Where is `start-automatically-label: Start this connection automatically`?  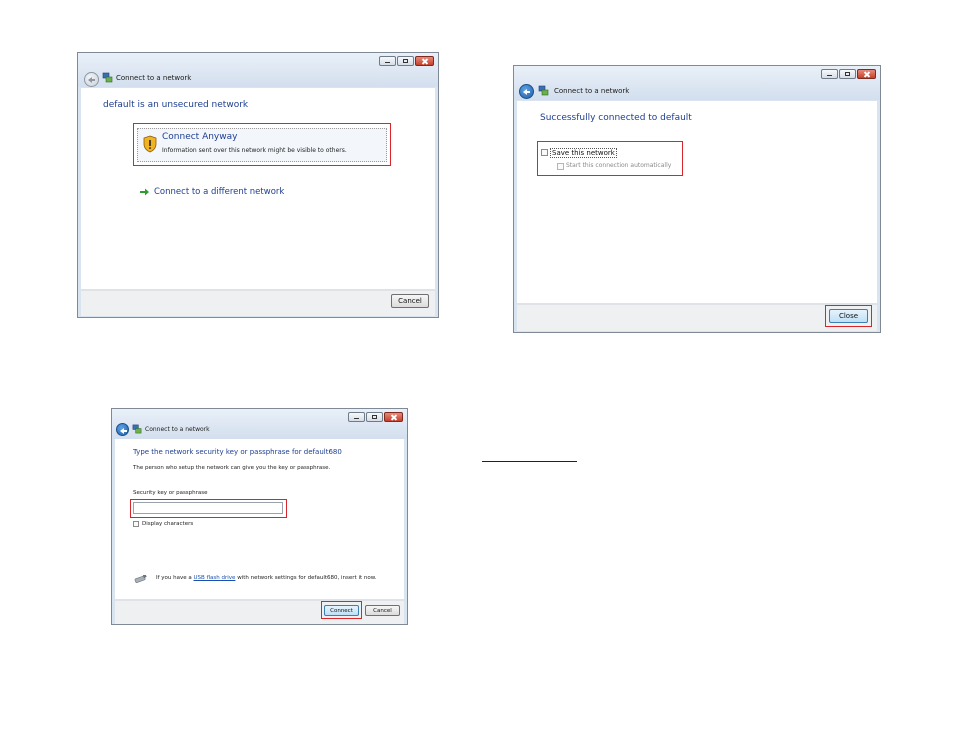
start-automatically-label: Start this connection automatically is located at coordinates (618, 165).